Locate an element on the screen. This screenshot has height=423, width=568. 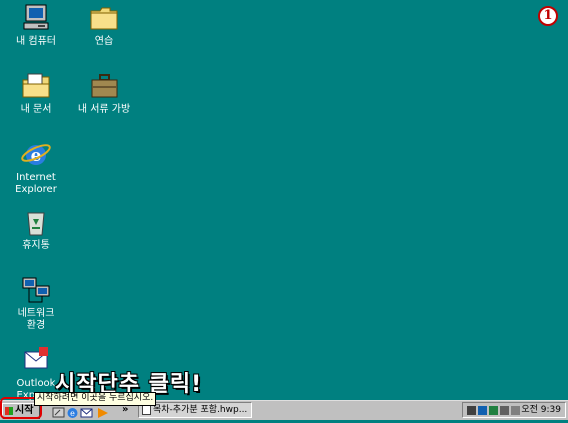
desktop-icon-label: 내 문서 is located at coordinates (36, 109).